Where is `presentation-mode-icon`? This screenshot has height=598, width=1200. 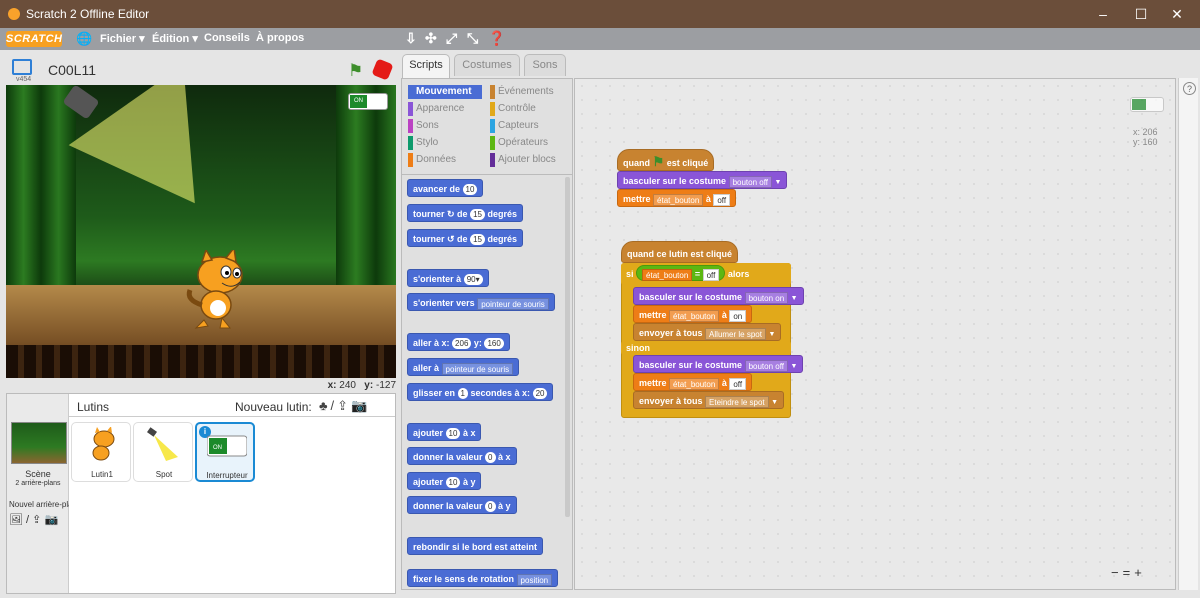
presentation-mode-icon is located at coordinates (22, 67).